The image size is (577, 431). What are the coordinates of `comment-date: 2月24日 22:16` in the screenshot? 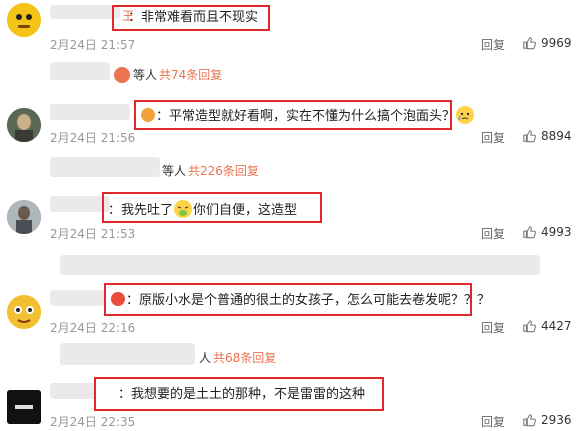 It's located at (93, 328).